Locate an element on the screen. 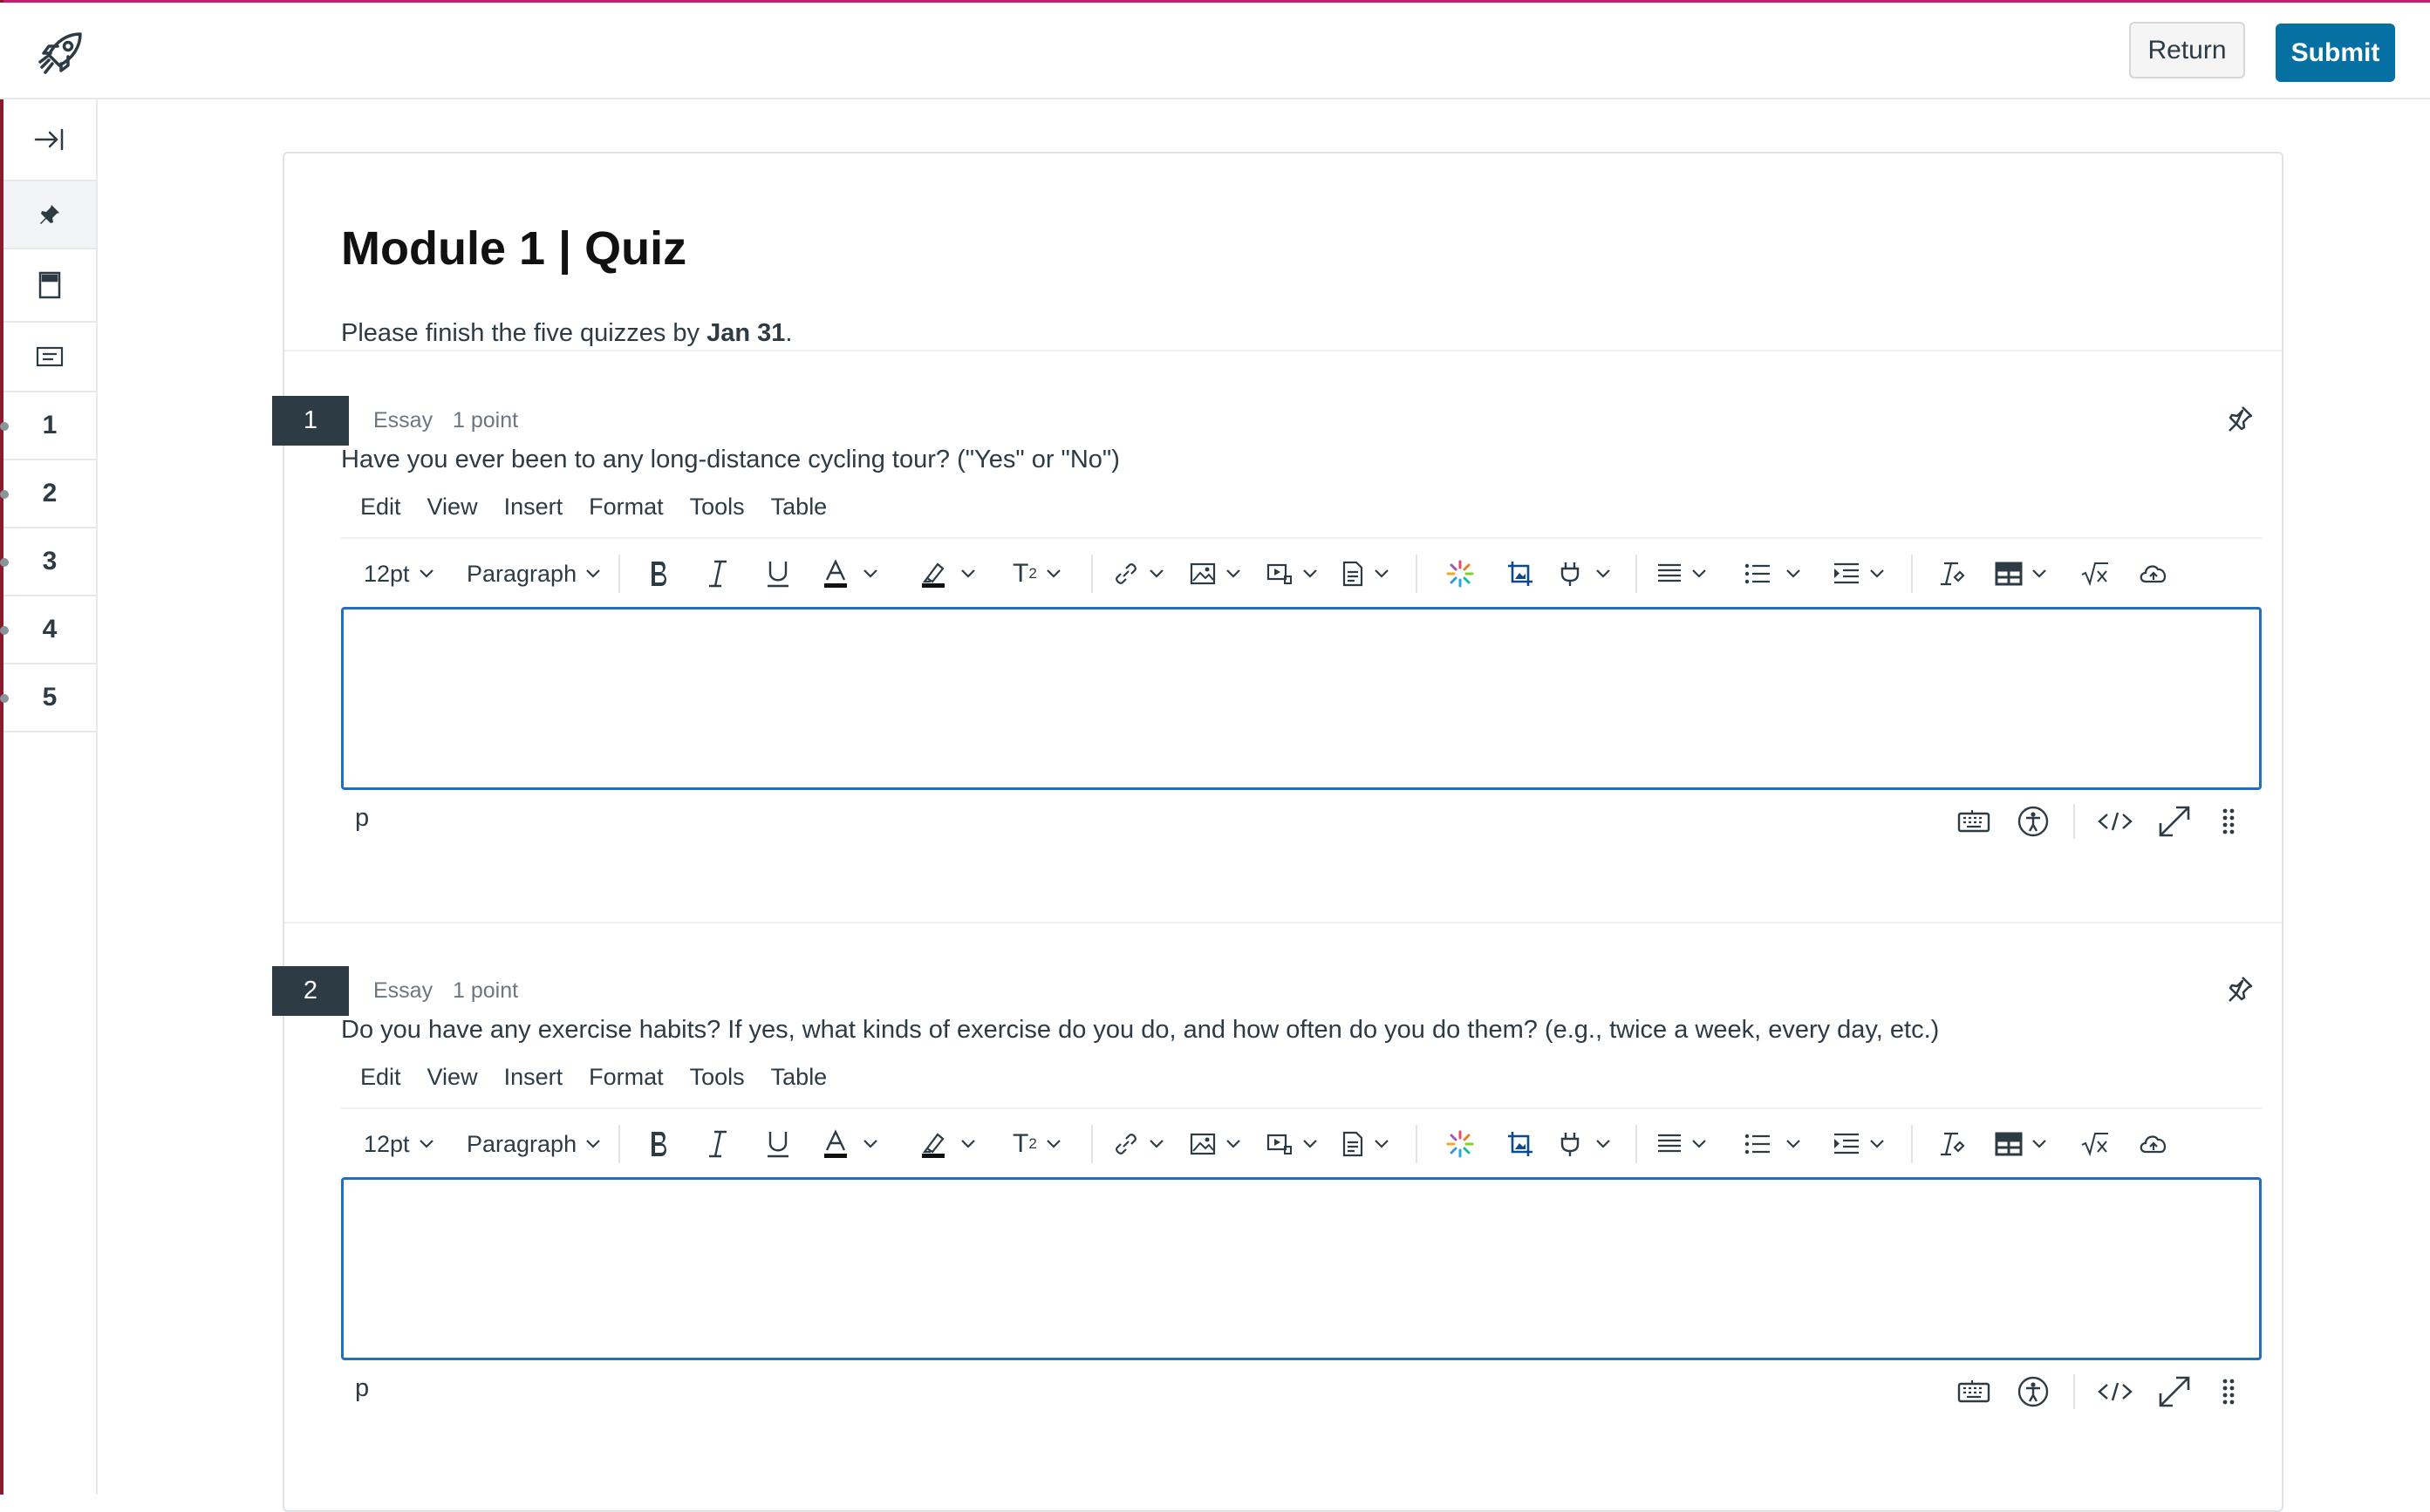 Image resolution: width=2430 pixels, height=1512 pixels. indent-icon is located at coordinates (1846, 573).